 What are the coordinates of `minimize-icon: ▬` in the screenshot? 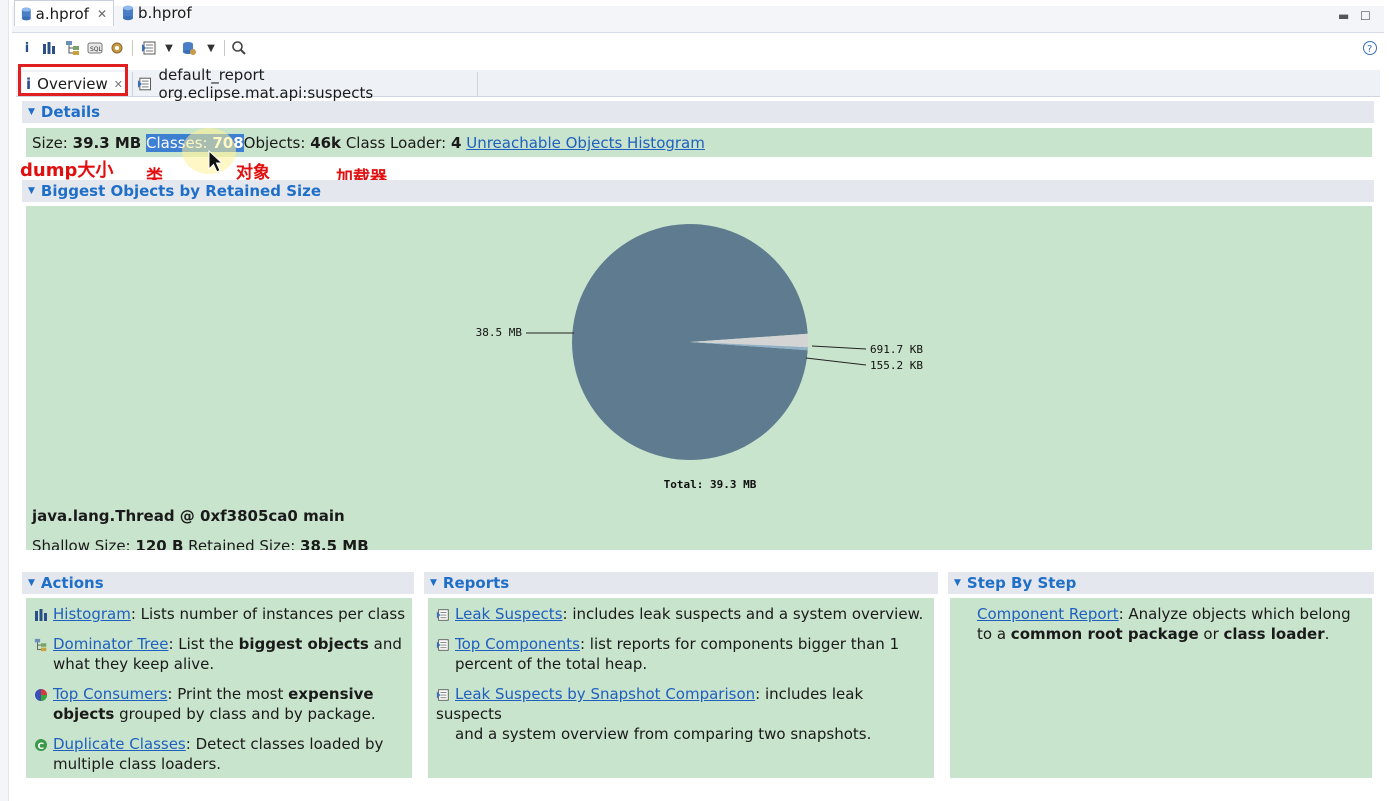 It's located at (1343, 16).